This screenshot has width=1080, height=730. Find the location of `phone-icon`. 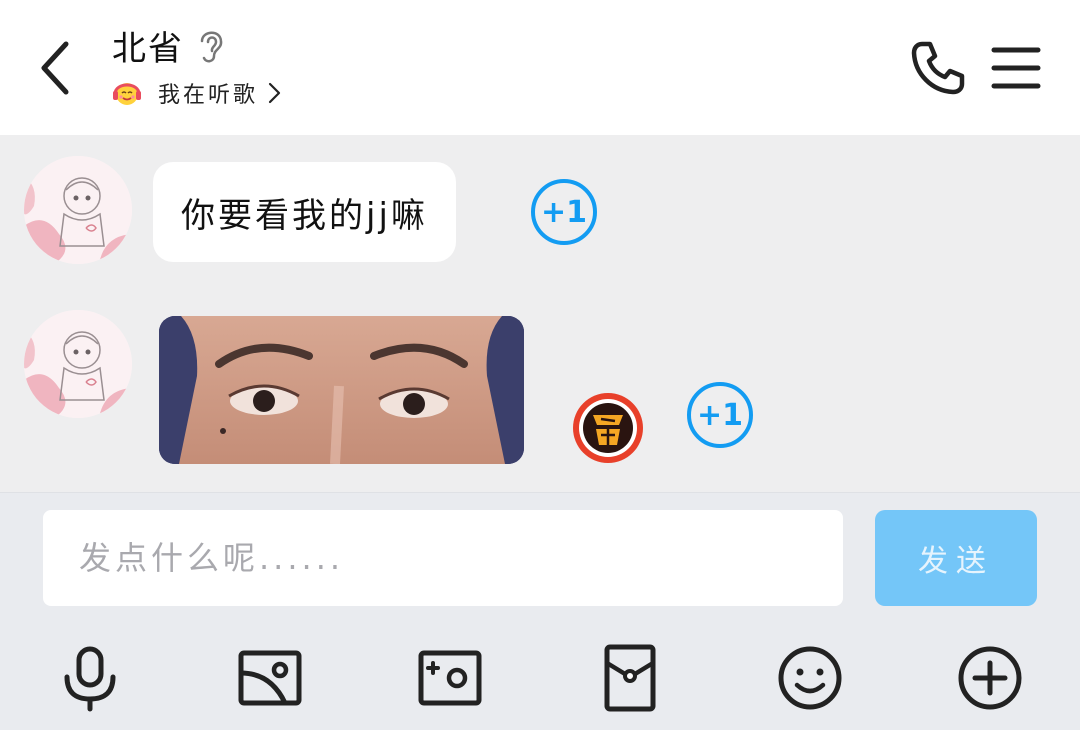

phone-icon is located at coordinates (938, 68).